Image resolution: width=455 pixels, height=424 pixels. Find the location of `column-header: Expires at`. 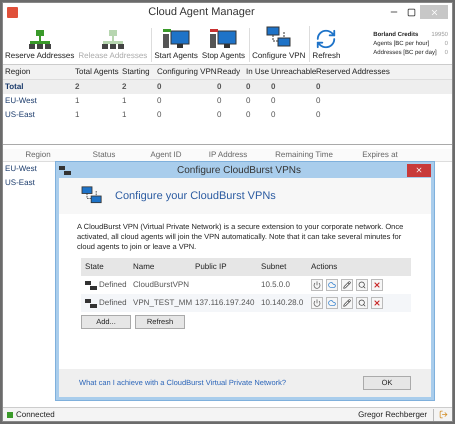

column-header: Expires at is located at coordinates (380, 155).